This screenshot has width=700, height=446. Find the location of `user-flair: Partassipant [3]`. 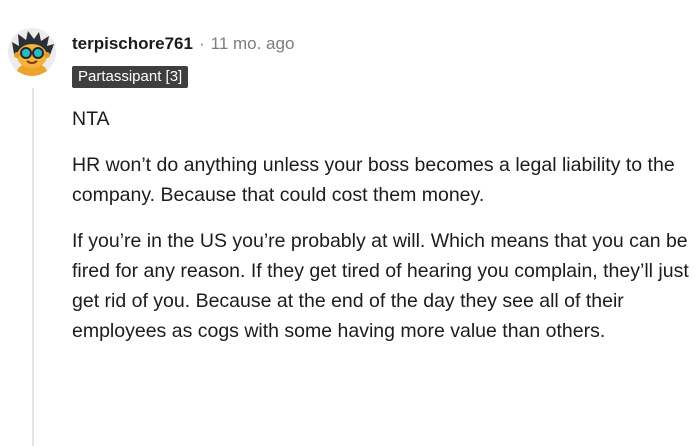

user-flair: Partassipant [3] is located at coordinates (130, 77).